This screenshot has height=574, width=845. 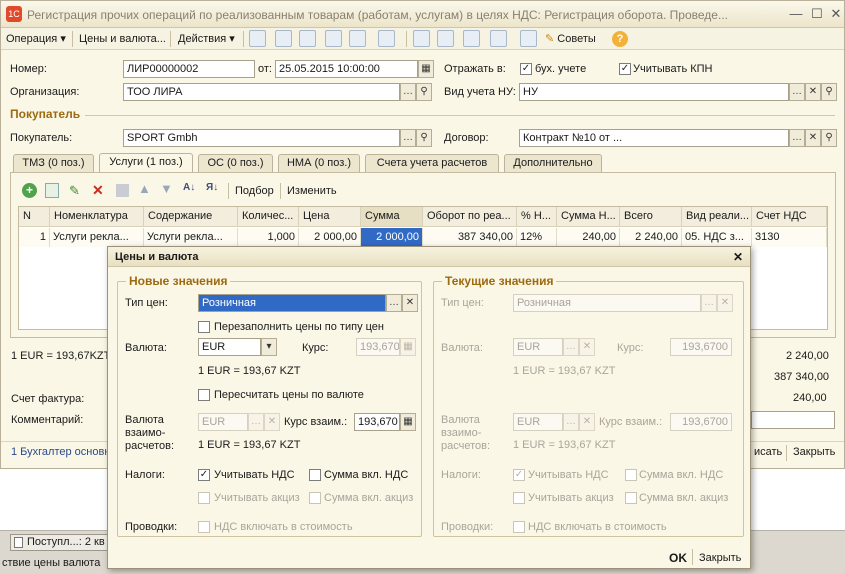 I want to click on cur-currency-field: EUR, so click(x=538, y=347).